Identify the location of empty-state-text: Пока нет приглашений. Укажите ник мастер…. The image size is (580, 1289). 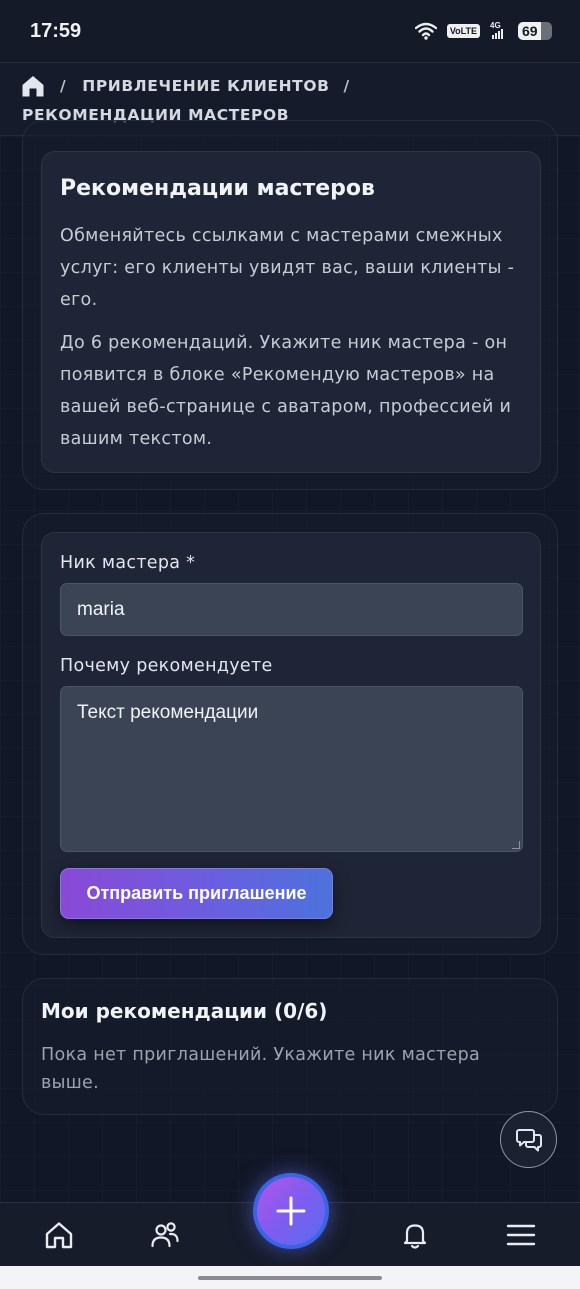
(261, 1069).